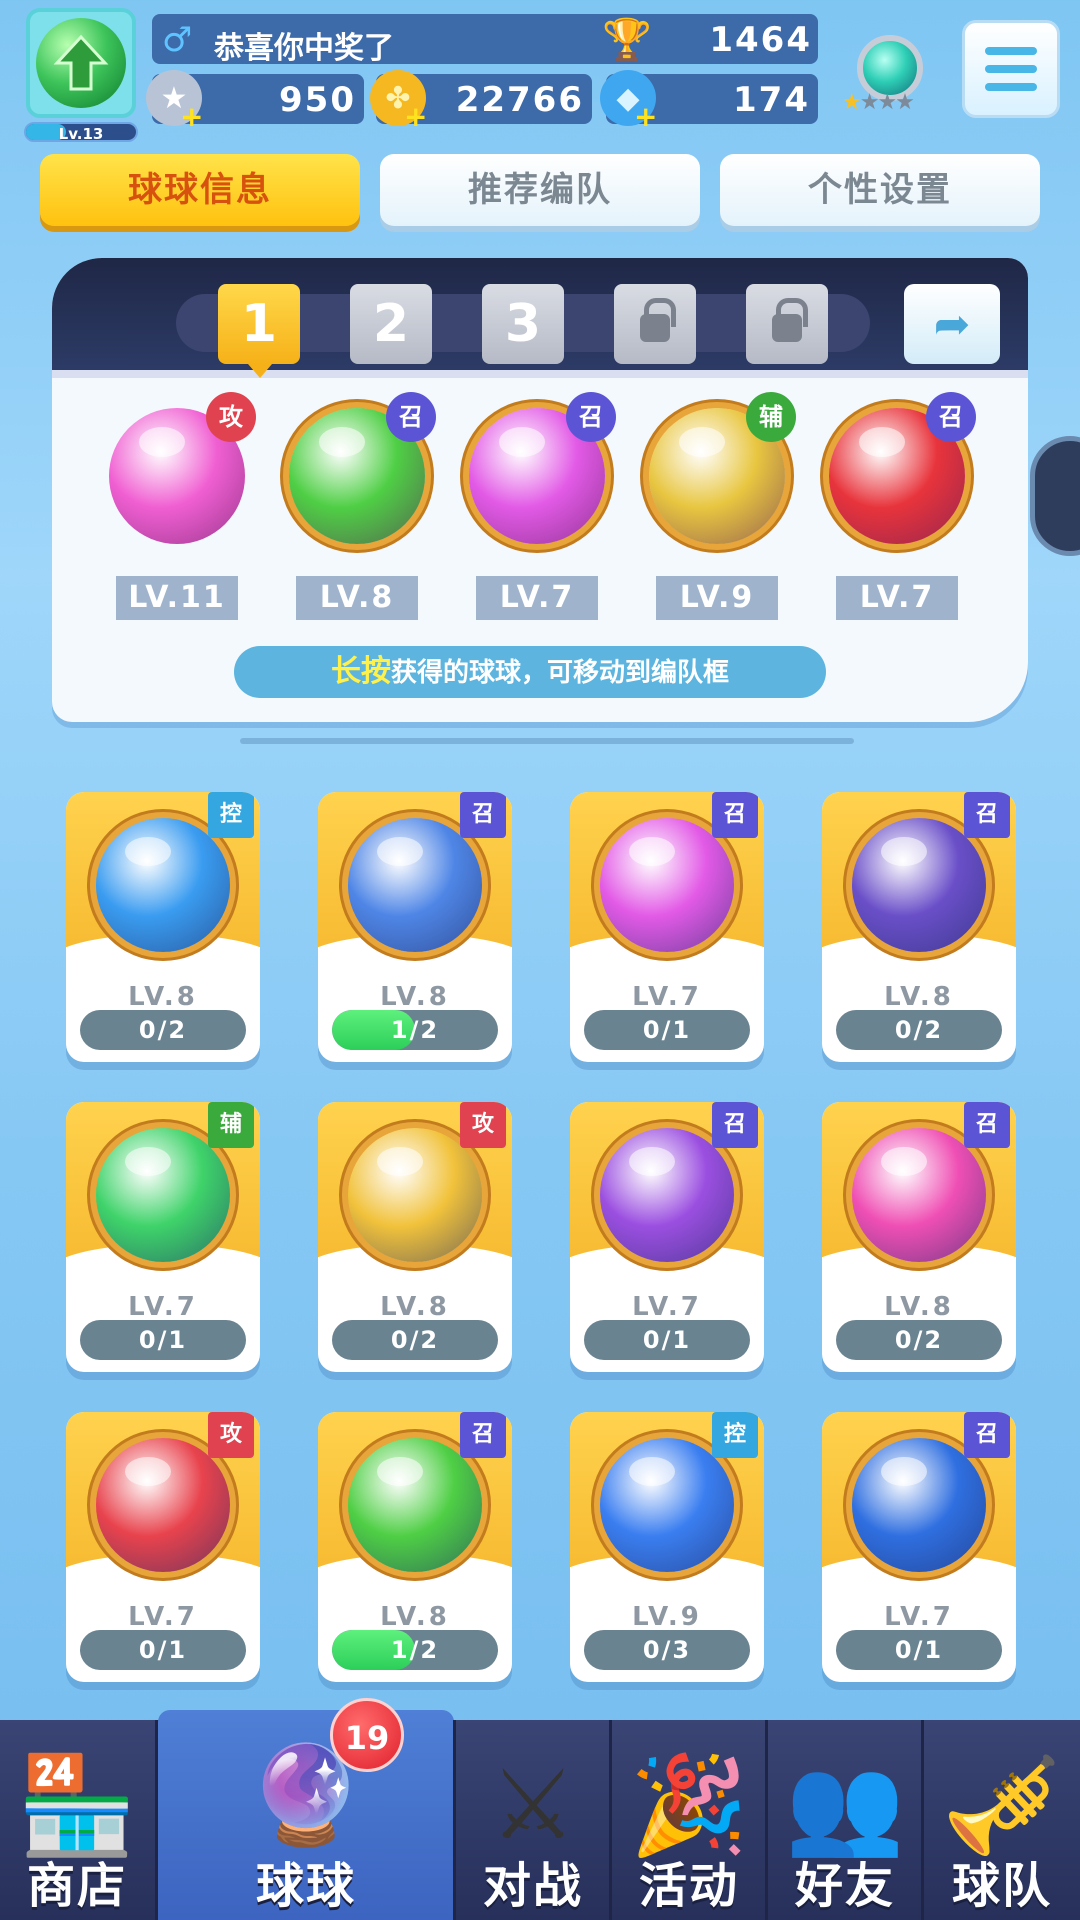  What do you see at coordinates (415, 1195) in the screenshot?
I see `shuriken-icon` at bounding box center [415, 1195].